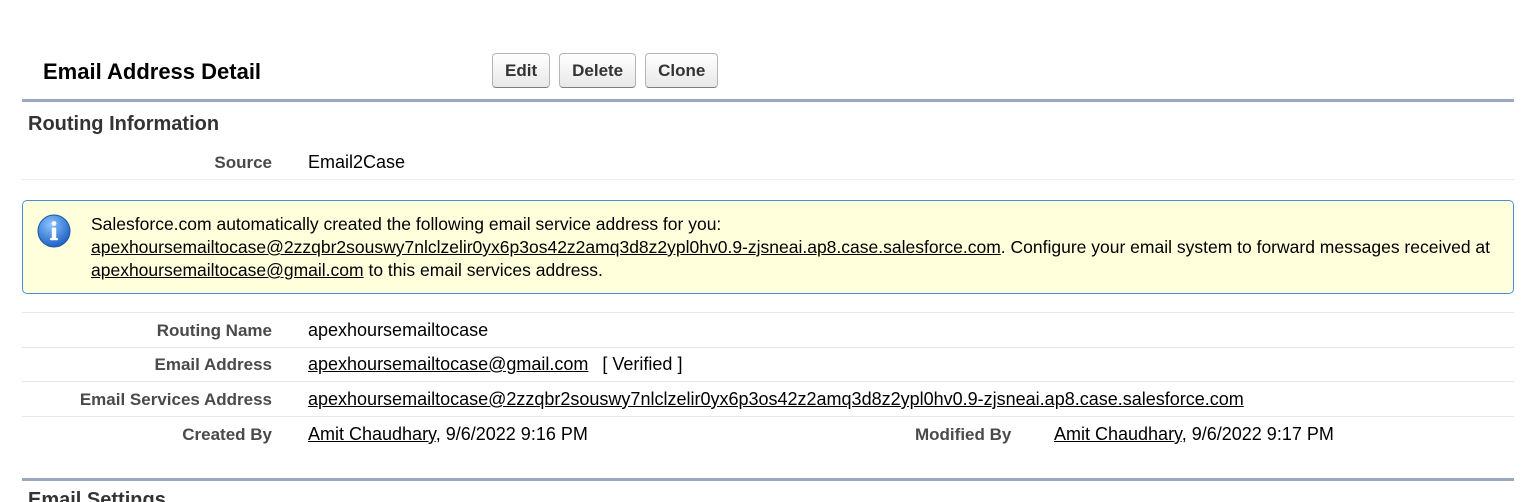 This screenshot has width=1536, height=502. What do you see at coordinates (243, 162) in the screenshot?
I see `source-label: Source` at bounding box center [243, 162].